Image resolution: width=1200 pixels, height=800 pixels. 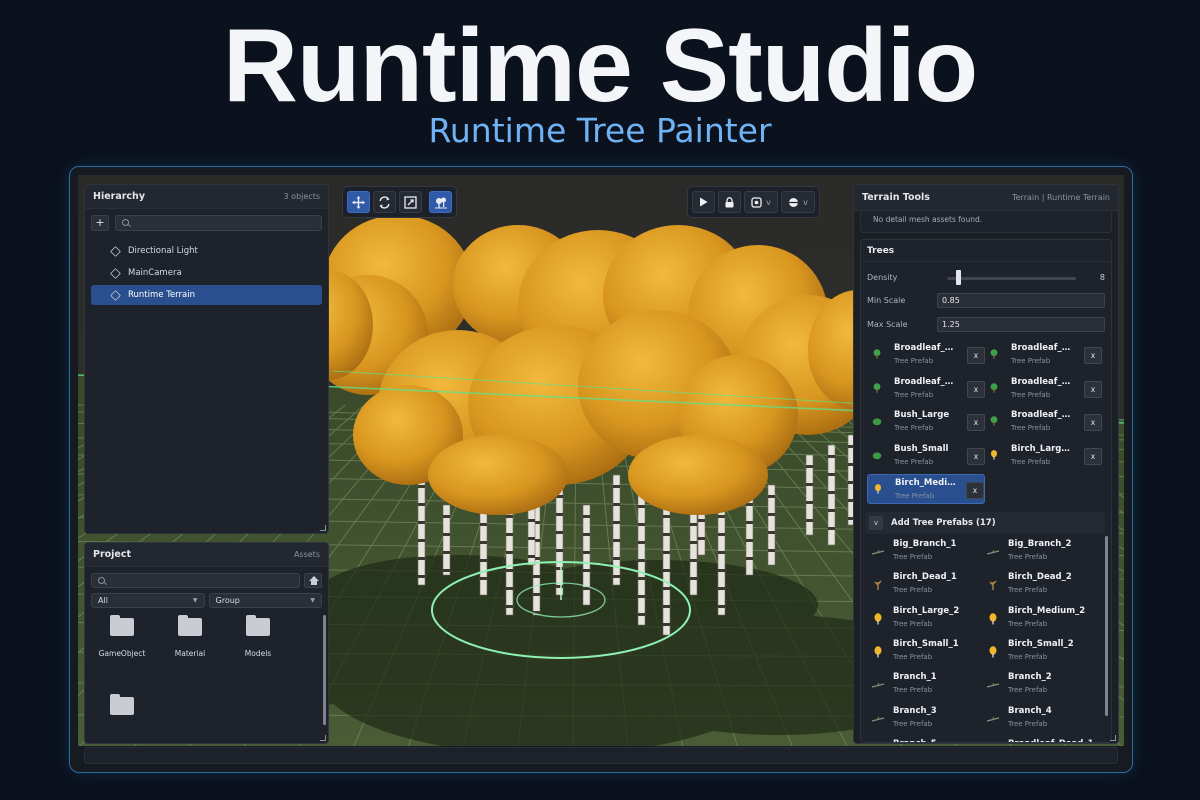 I want to click on add-prefab-item: Broadleaf_Dead_1, so click(x=1038, y=740).